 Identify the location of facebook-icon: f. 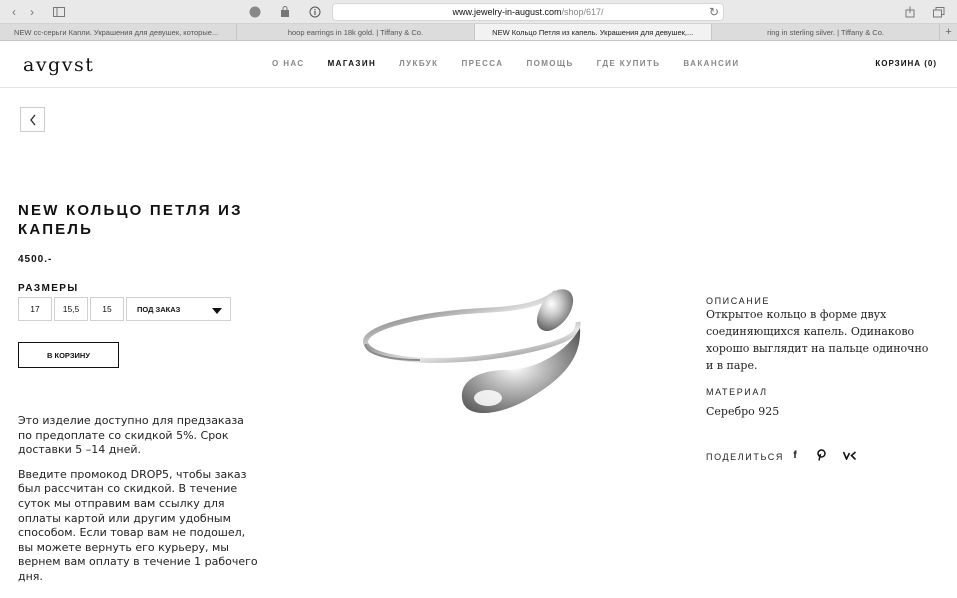
(795, 455).